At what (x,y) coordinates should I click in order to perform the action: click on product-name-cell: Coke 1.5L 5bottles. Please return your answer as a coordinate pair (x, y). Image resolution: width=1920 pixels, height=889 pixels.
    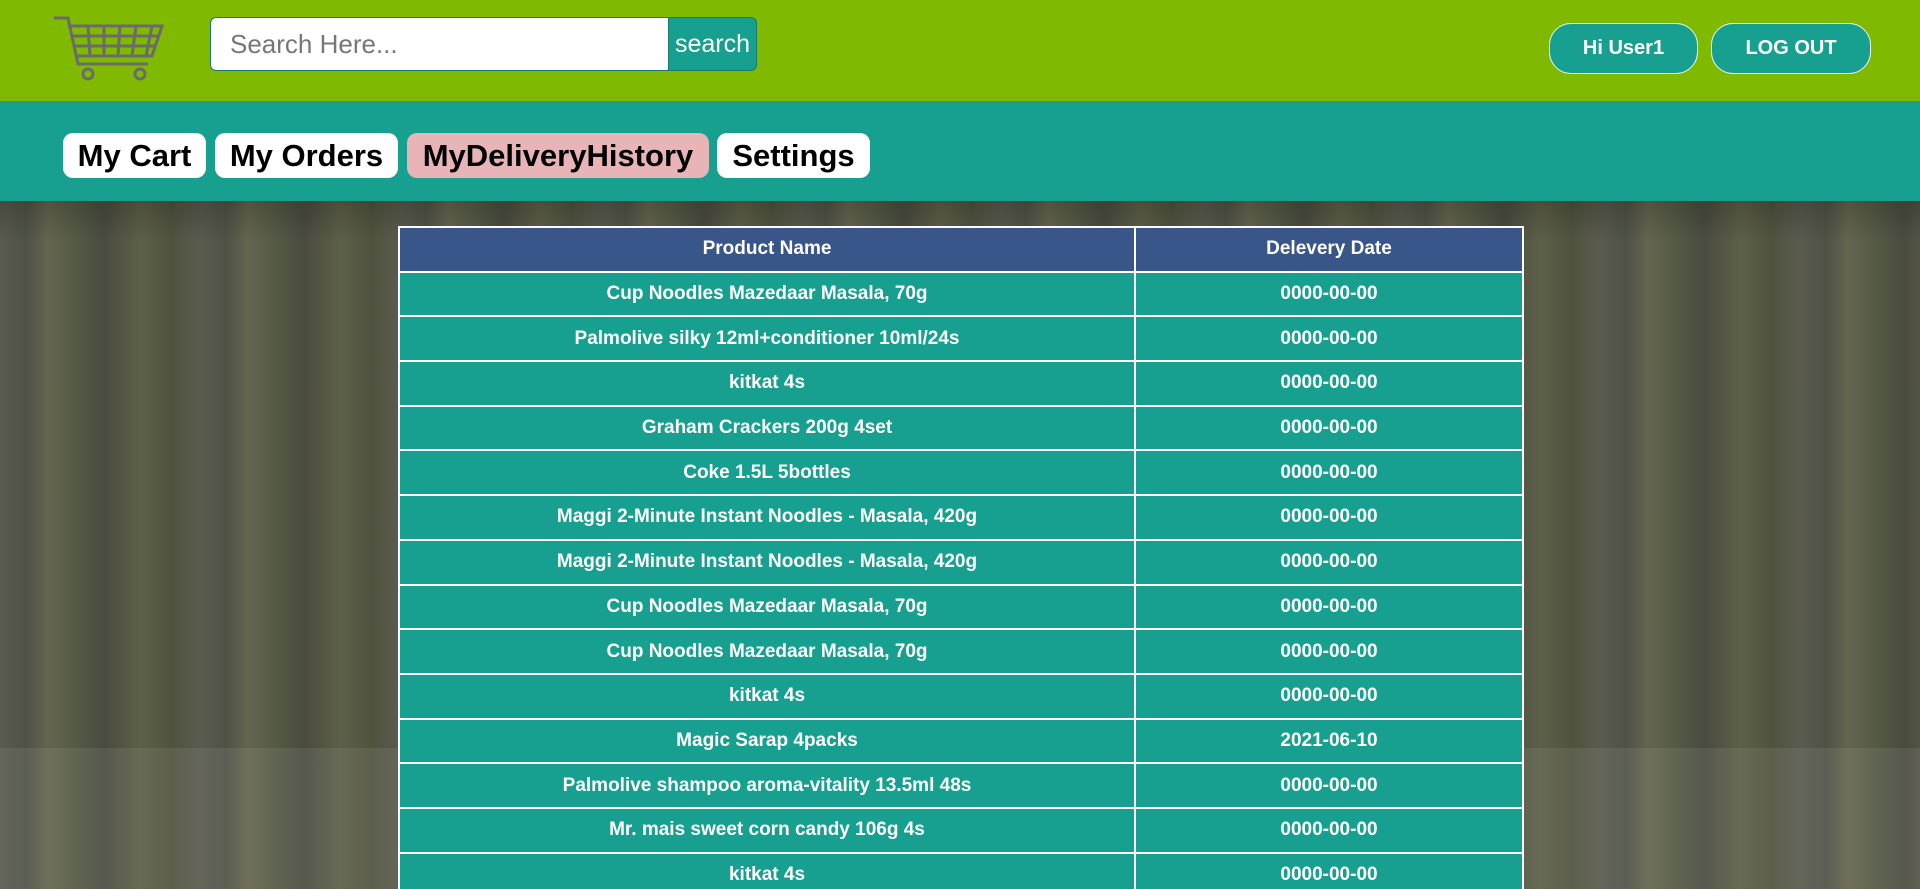
    Looking at the image, I should click on (767, 473).